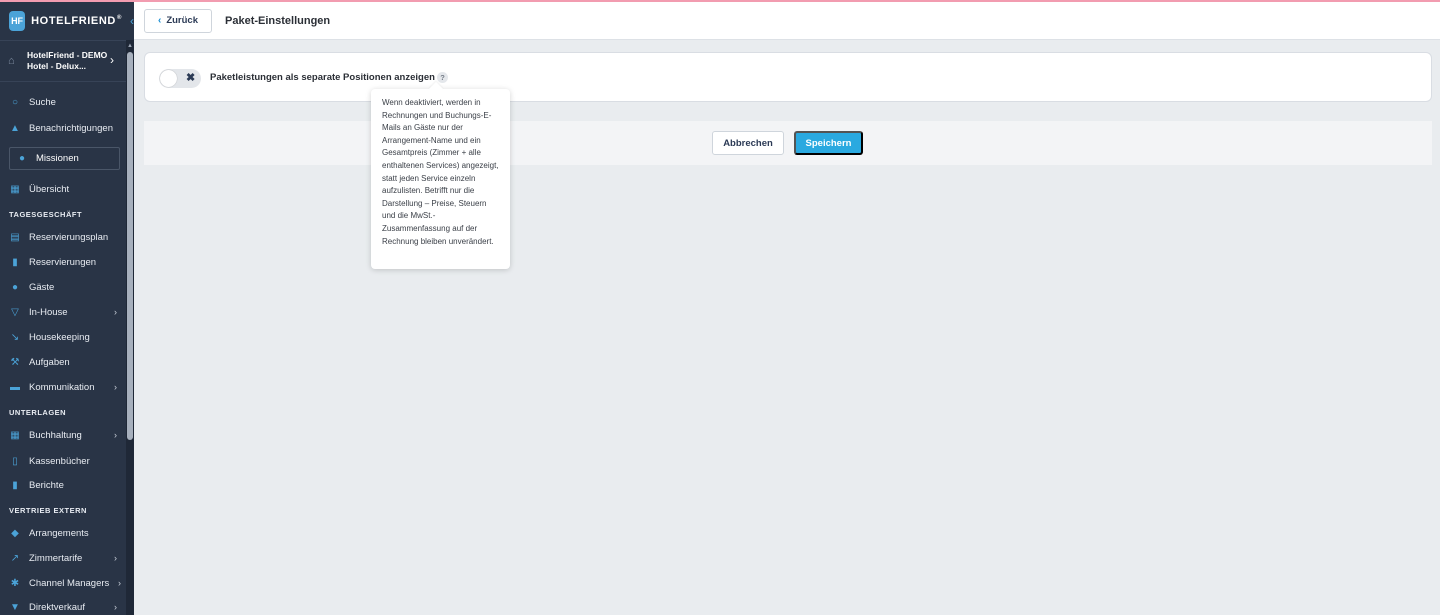 This screenshot has width=1440, height=615. What do you see at coordinates (55, 435) in the screenshot?
I see `sidebar-item-label: Buchhaltung` at bounding box center [55, 435].